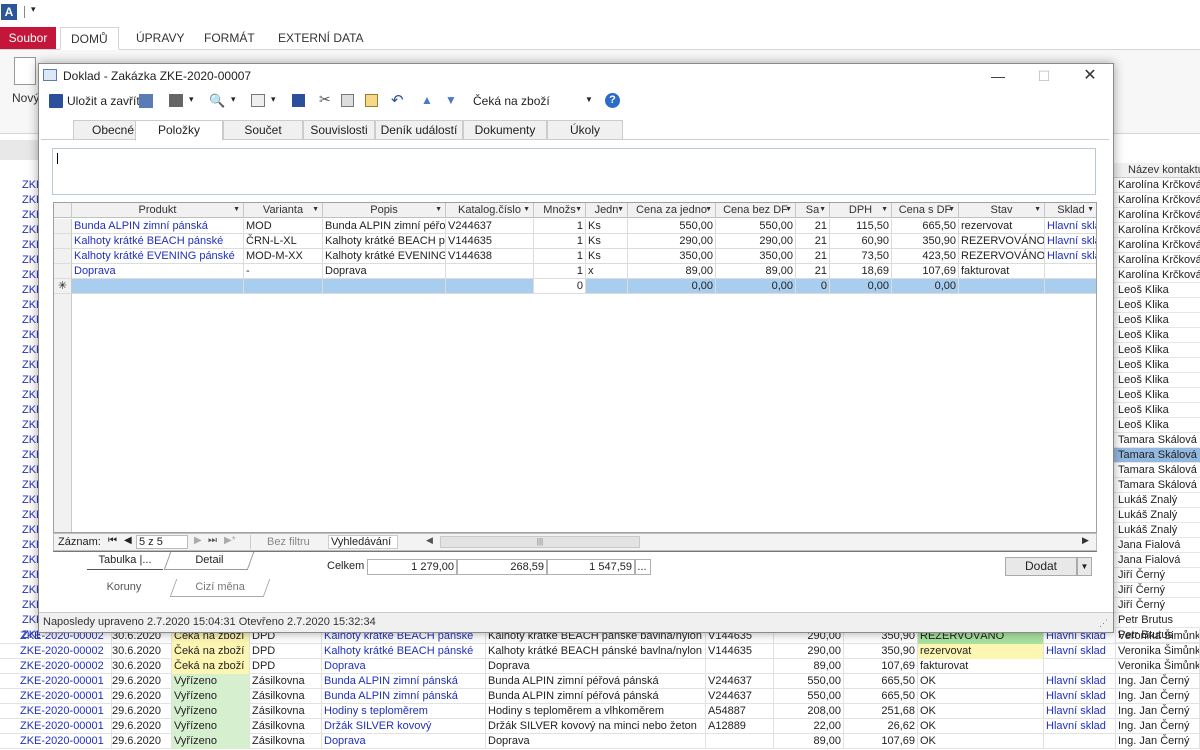  I want to click on save-as-icon, so click(146, 101).